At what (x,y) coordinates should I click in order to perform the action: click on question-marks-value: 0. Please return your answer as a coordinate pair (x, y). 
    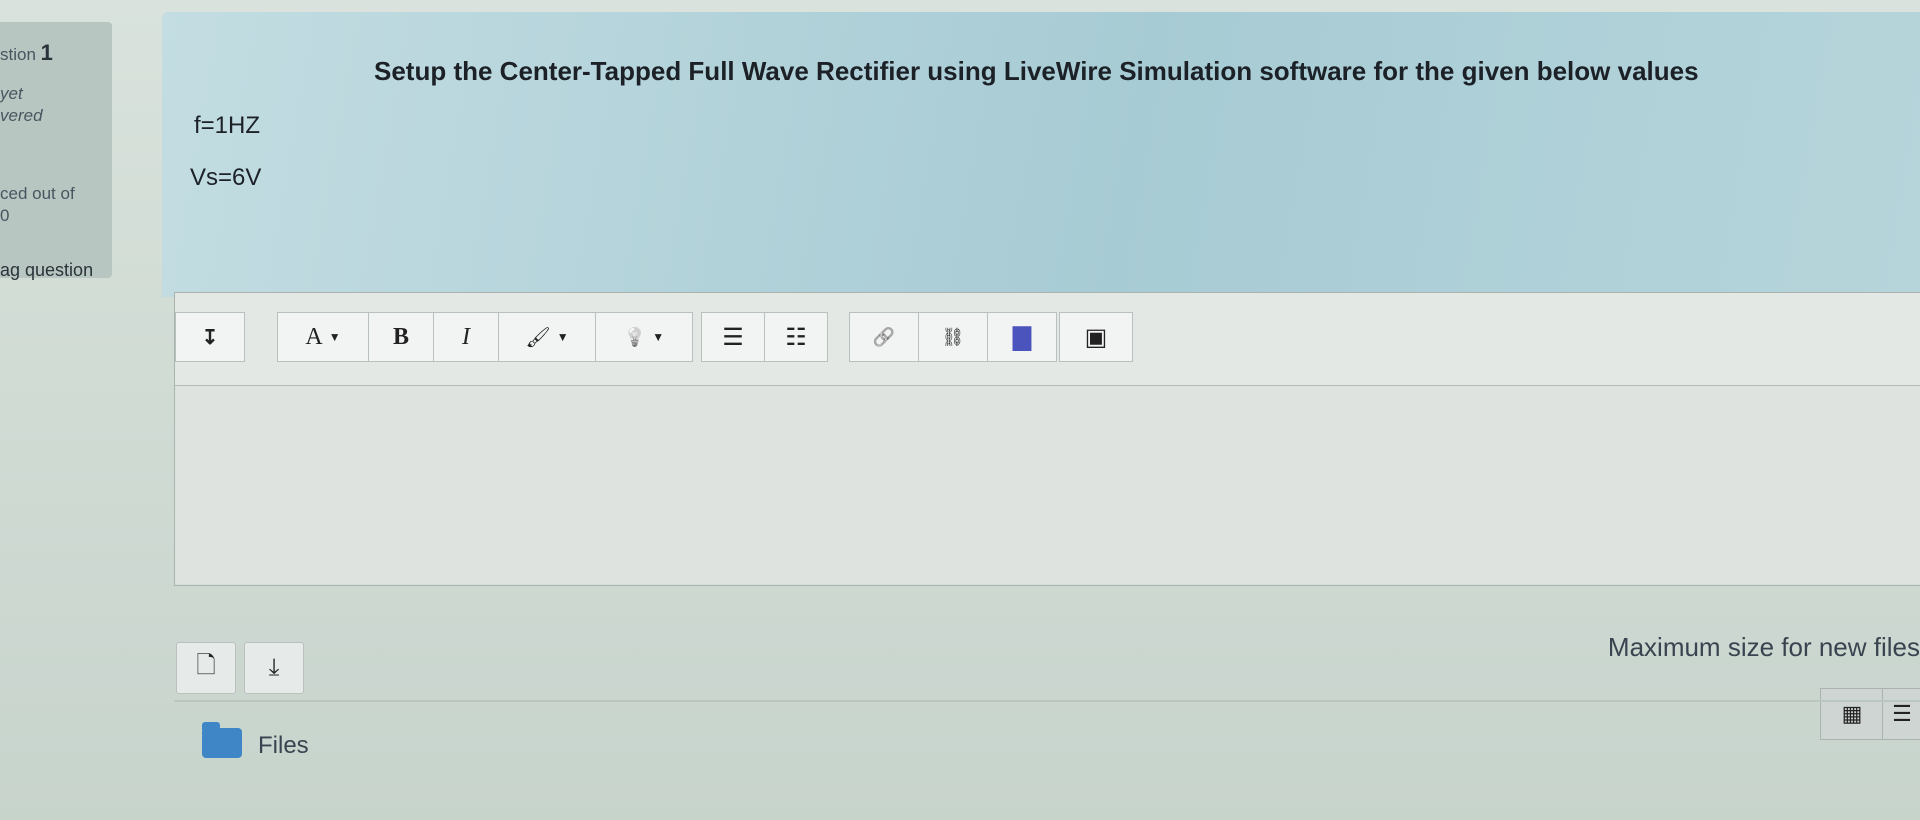
    Looking at the image, I should click on (5, 215).